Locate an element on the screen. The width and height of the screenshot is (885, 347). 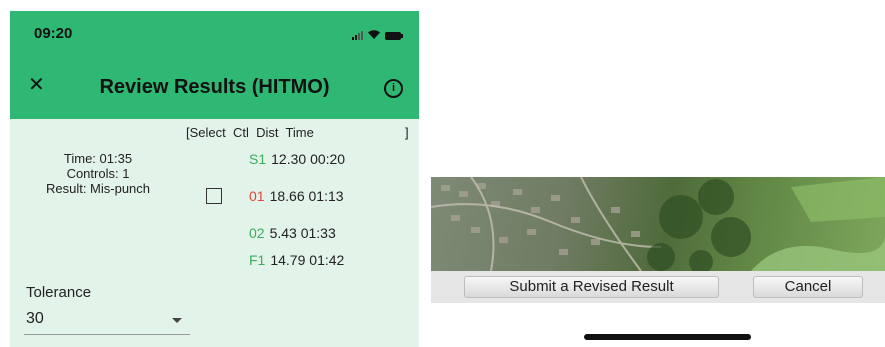
control-time: 01:33 is located at coordinates (318, 233).